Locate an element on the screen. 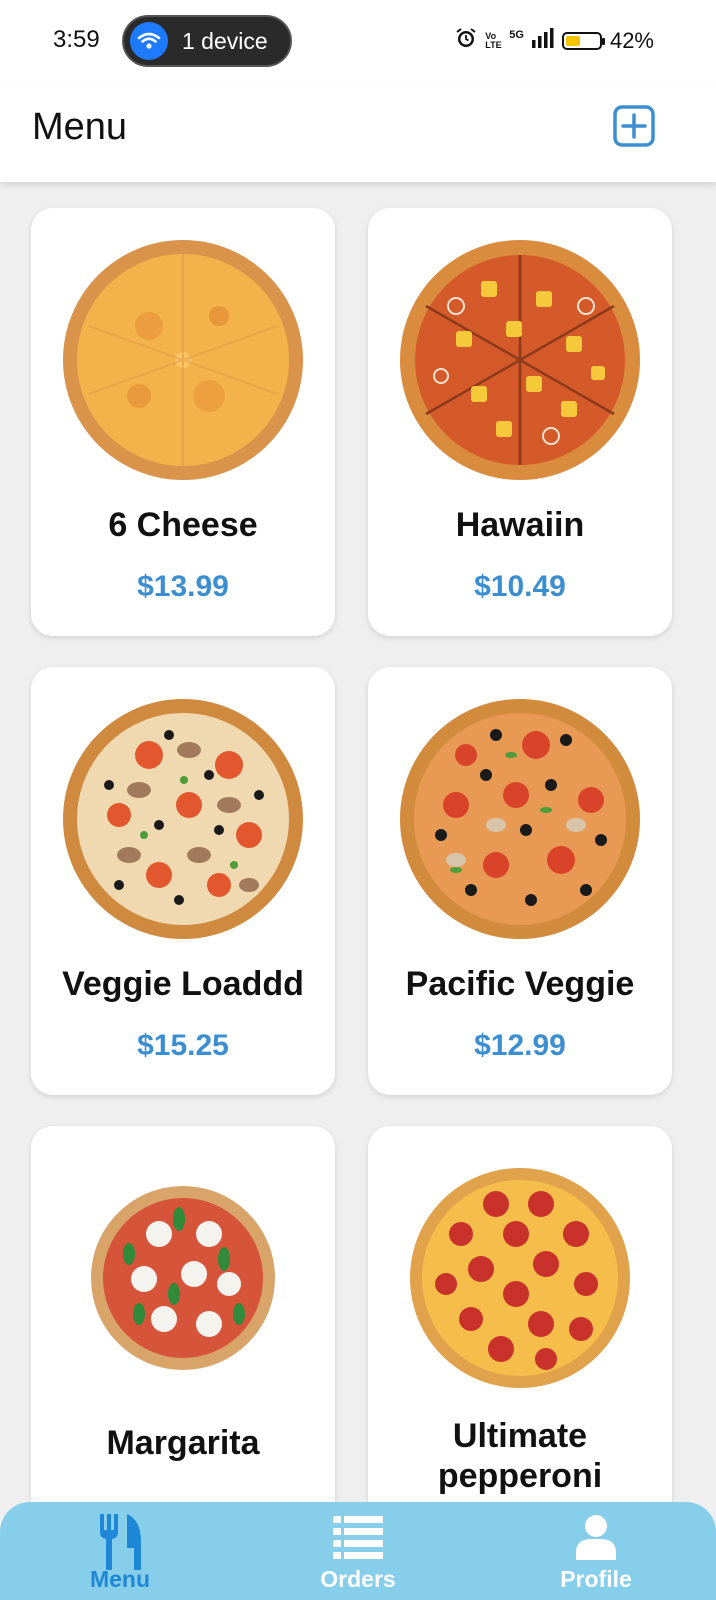 Image resolution: width=716 pixels, height=1600 pixels. menu-item-name: Hawaiin is located at coordinates (520, 525).